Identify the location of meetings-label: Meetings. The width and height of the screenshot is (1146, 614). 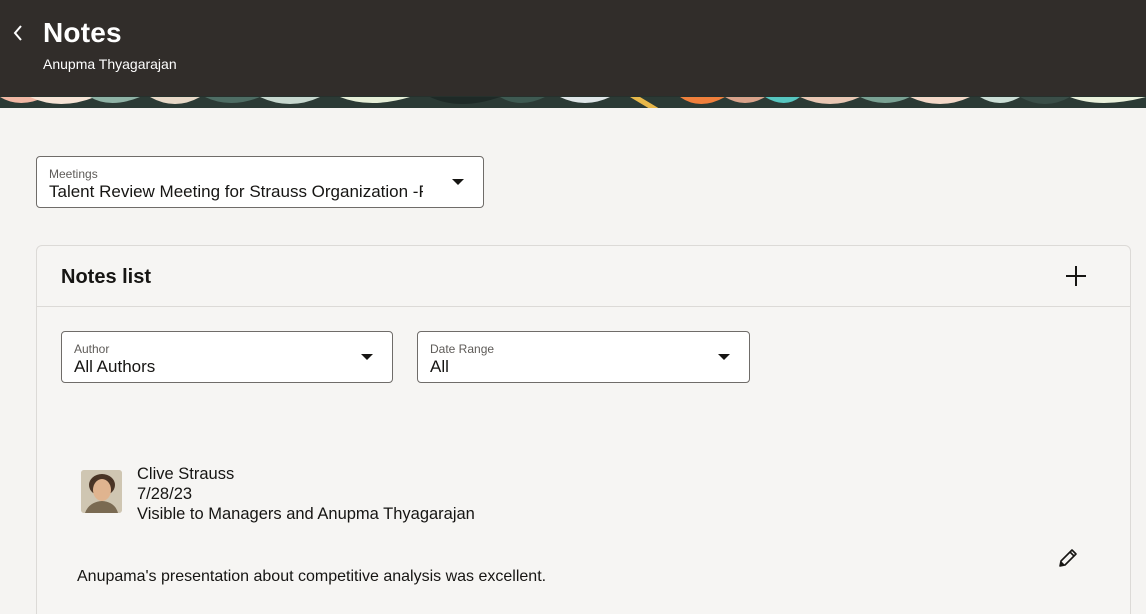
(73, 174).